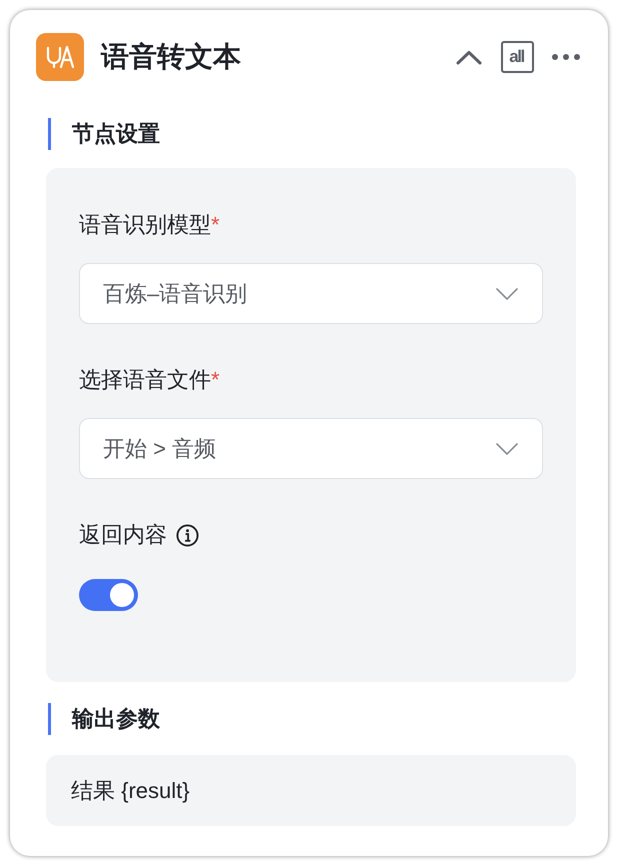 The height and width of the screenshot is (864, 618). Describe the element at coordinates (145, 380) in the screenshot. I see `field-label: 选择语音文件` at that location.